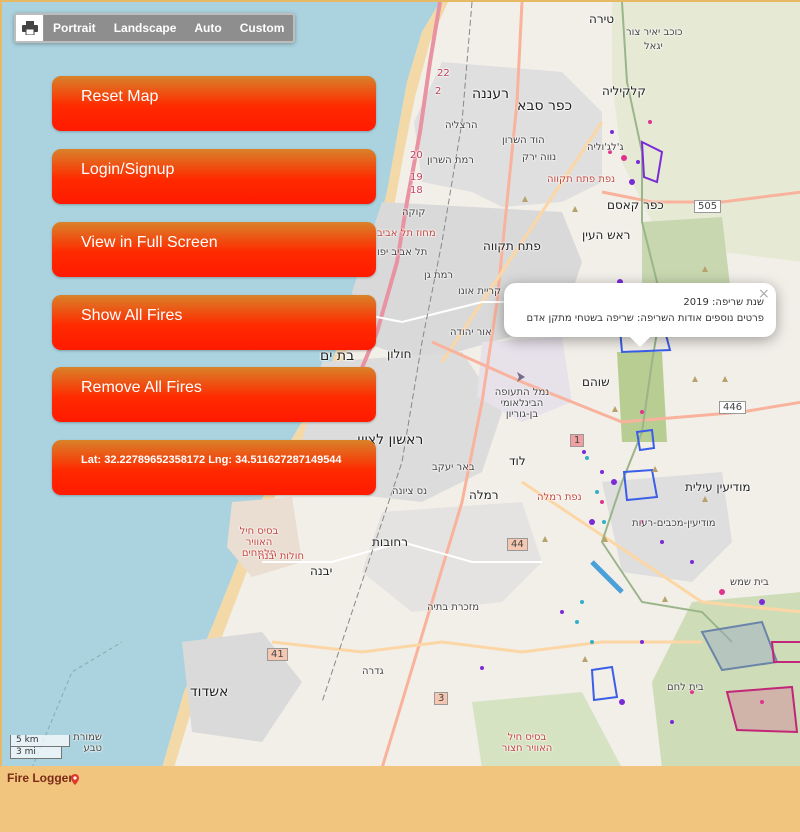 The image size is (800, 832). I want to click on show-all-fires-button: Show All Fires, so click(214, 322).